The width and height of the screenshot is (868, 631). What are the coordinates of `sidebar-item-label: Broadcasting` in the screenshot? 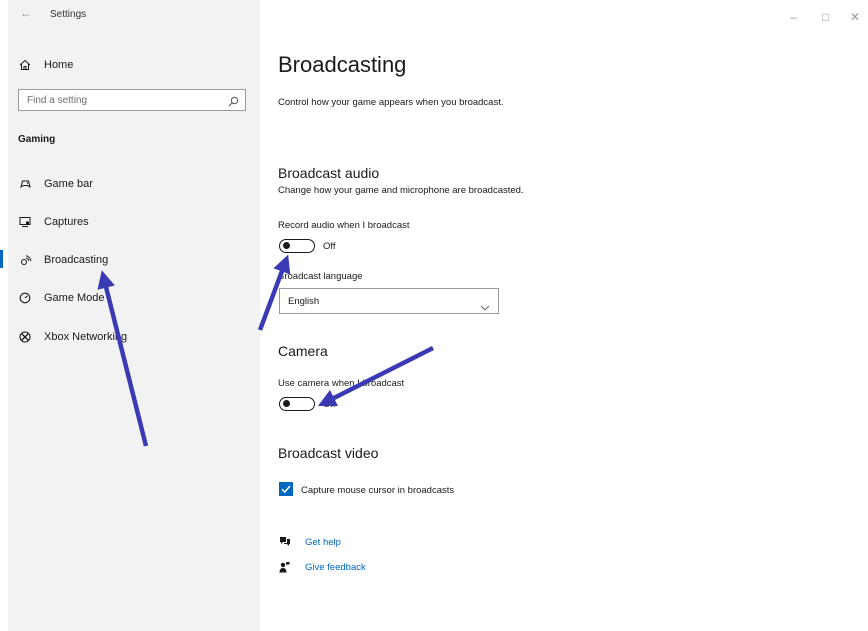 It's located at (76, 260).